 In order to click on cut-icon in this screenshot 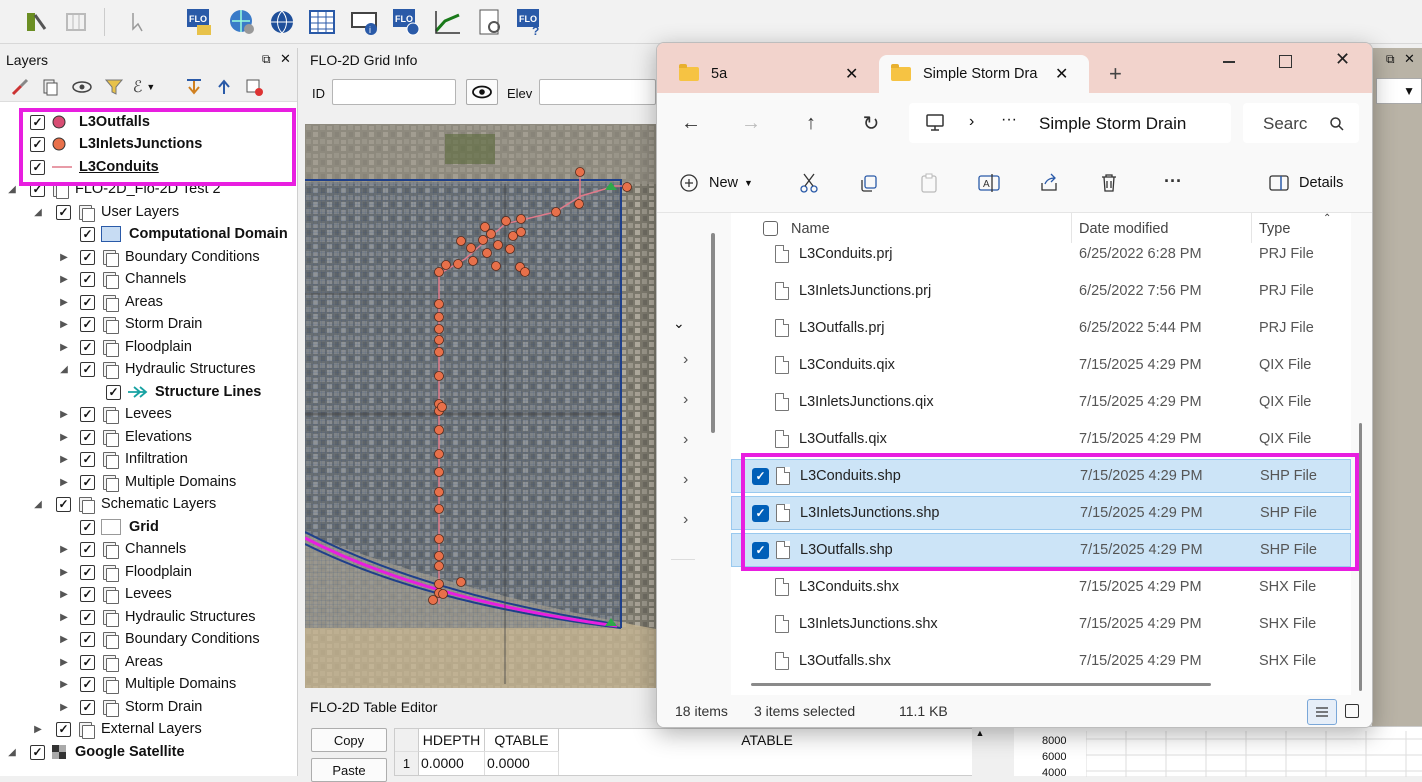, I will do `click(809, 183)`.